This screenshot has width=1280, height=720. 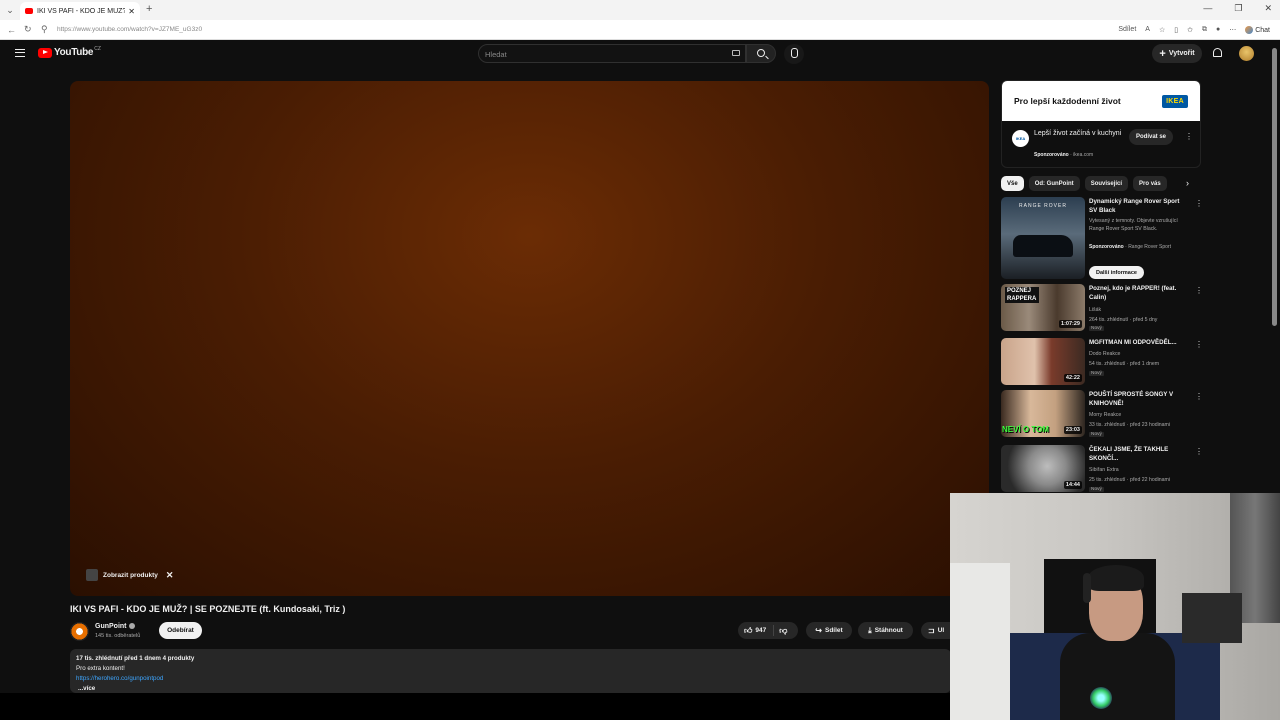 What do you see at coordinates (1187, 183) in the screenshot?
I see `chevron-right-icon: ›` at bounding box center [1187, 183].